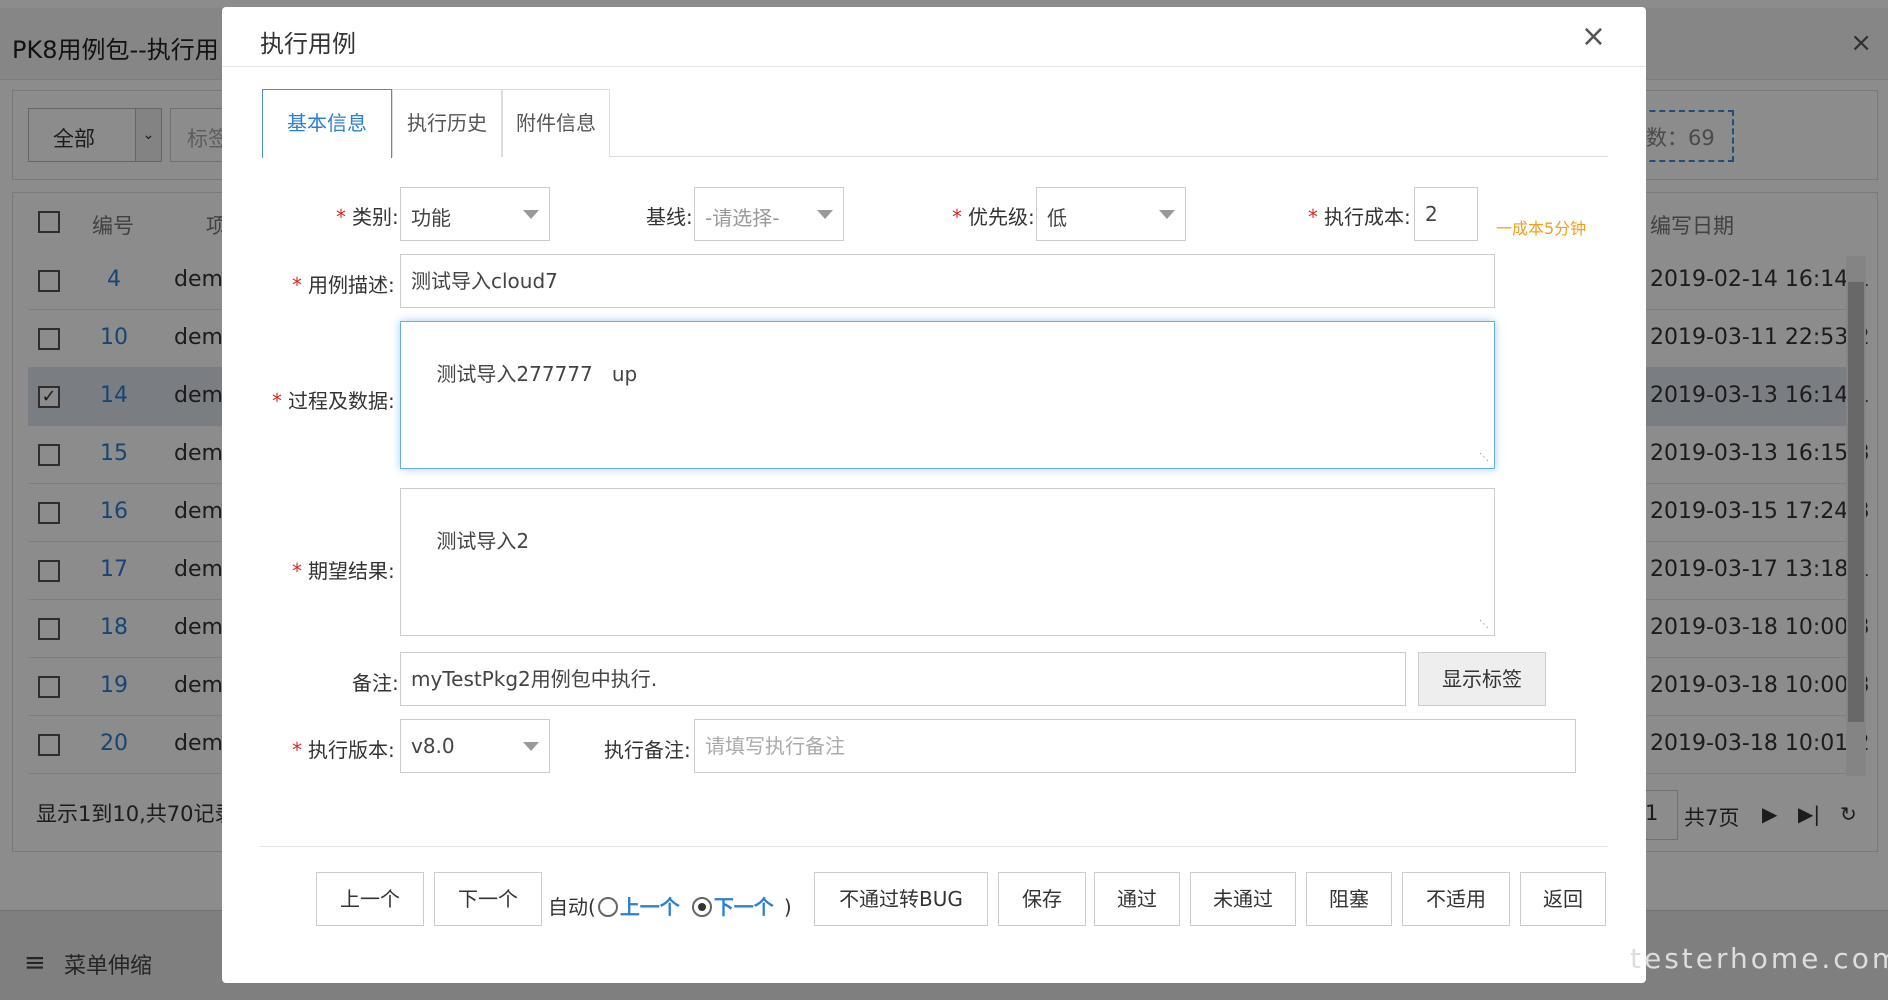 Image resolution: width=1888 pixels, height=1000 pixels. Describe the element at coordinates (333, 401) in the screenshot. I see `procedure-label: * 过程及数据:` at that location.